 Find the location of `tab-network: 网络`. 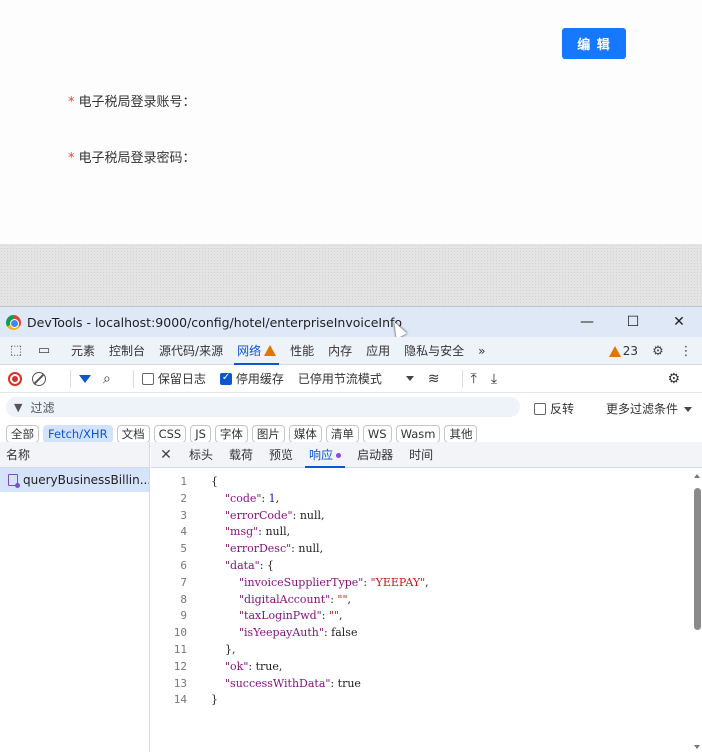

tab-network: 网络 is located at coordinates (256, 351).